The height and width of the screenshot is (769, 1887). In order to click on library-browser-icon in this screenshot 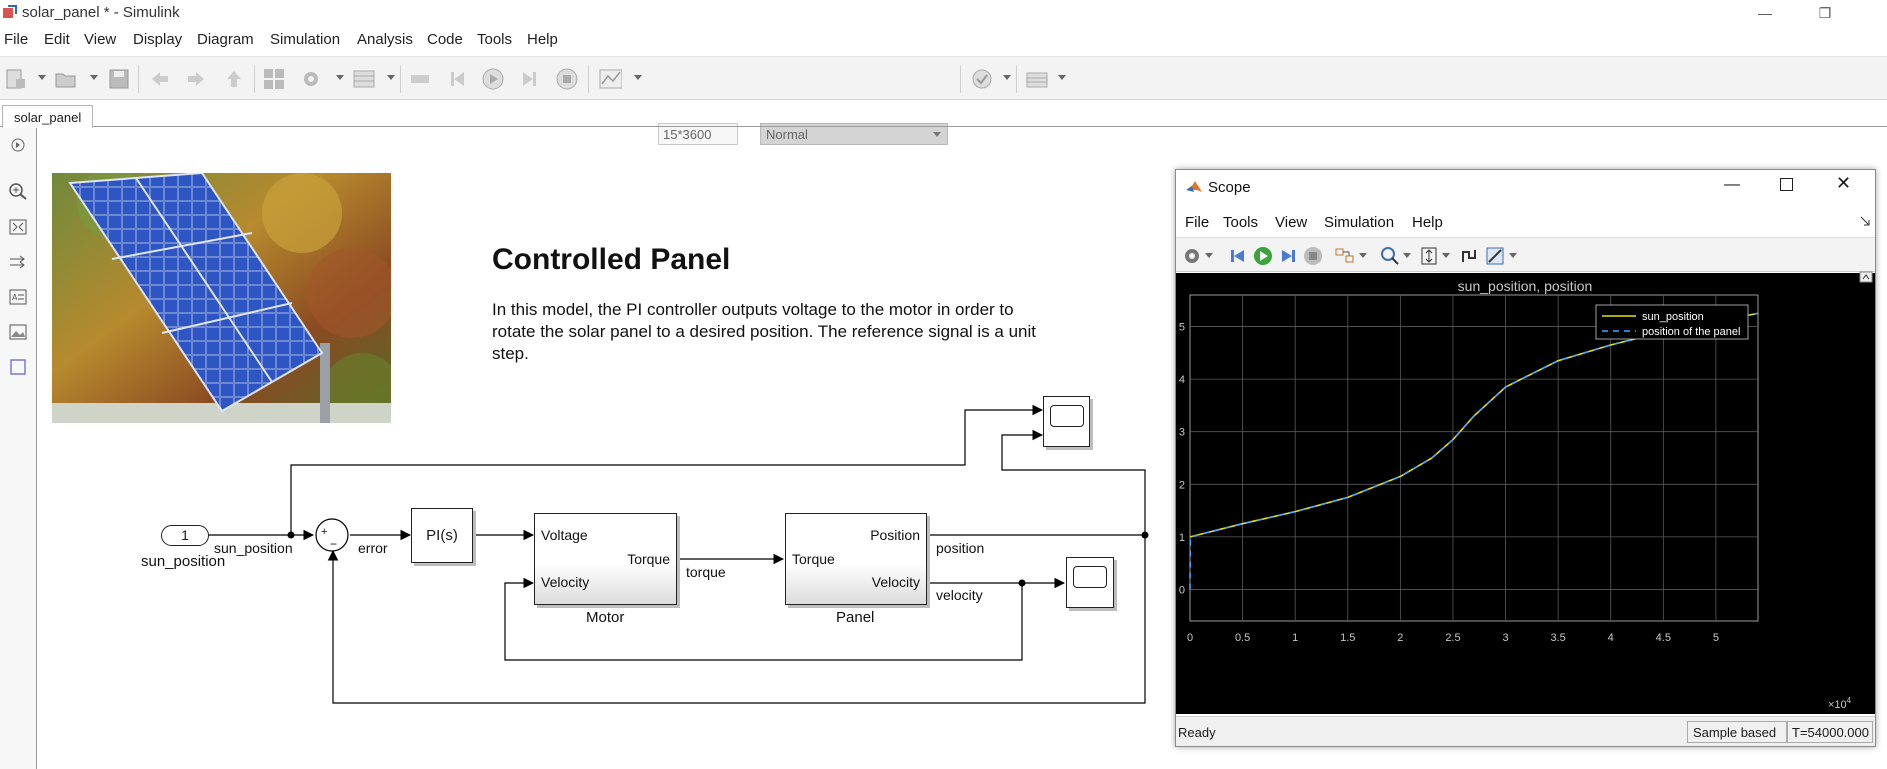, I will do `click(274, 79)`.